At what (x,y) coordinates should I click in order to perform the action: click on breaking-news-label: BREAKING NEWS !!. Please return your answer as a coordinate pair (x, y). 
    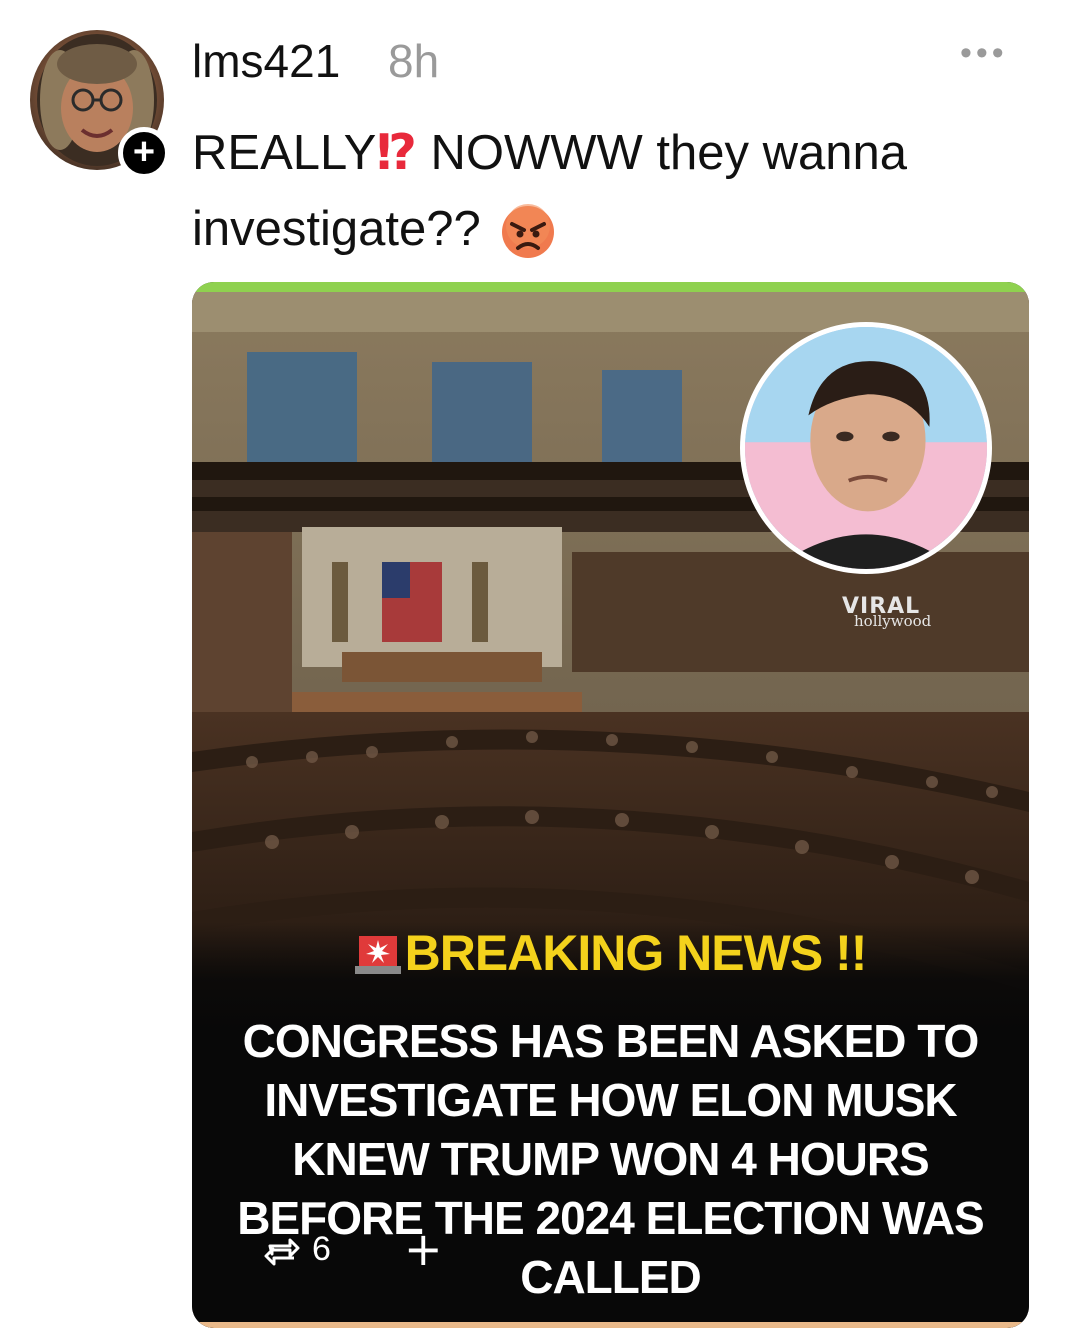
    Looking at the image, I should click on (610, 953).